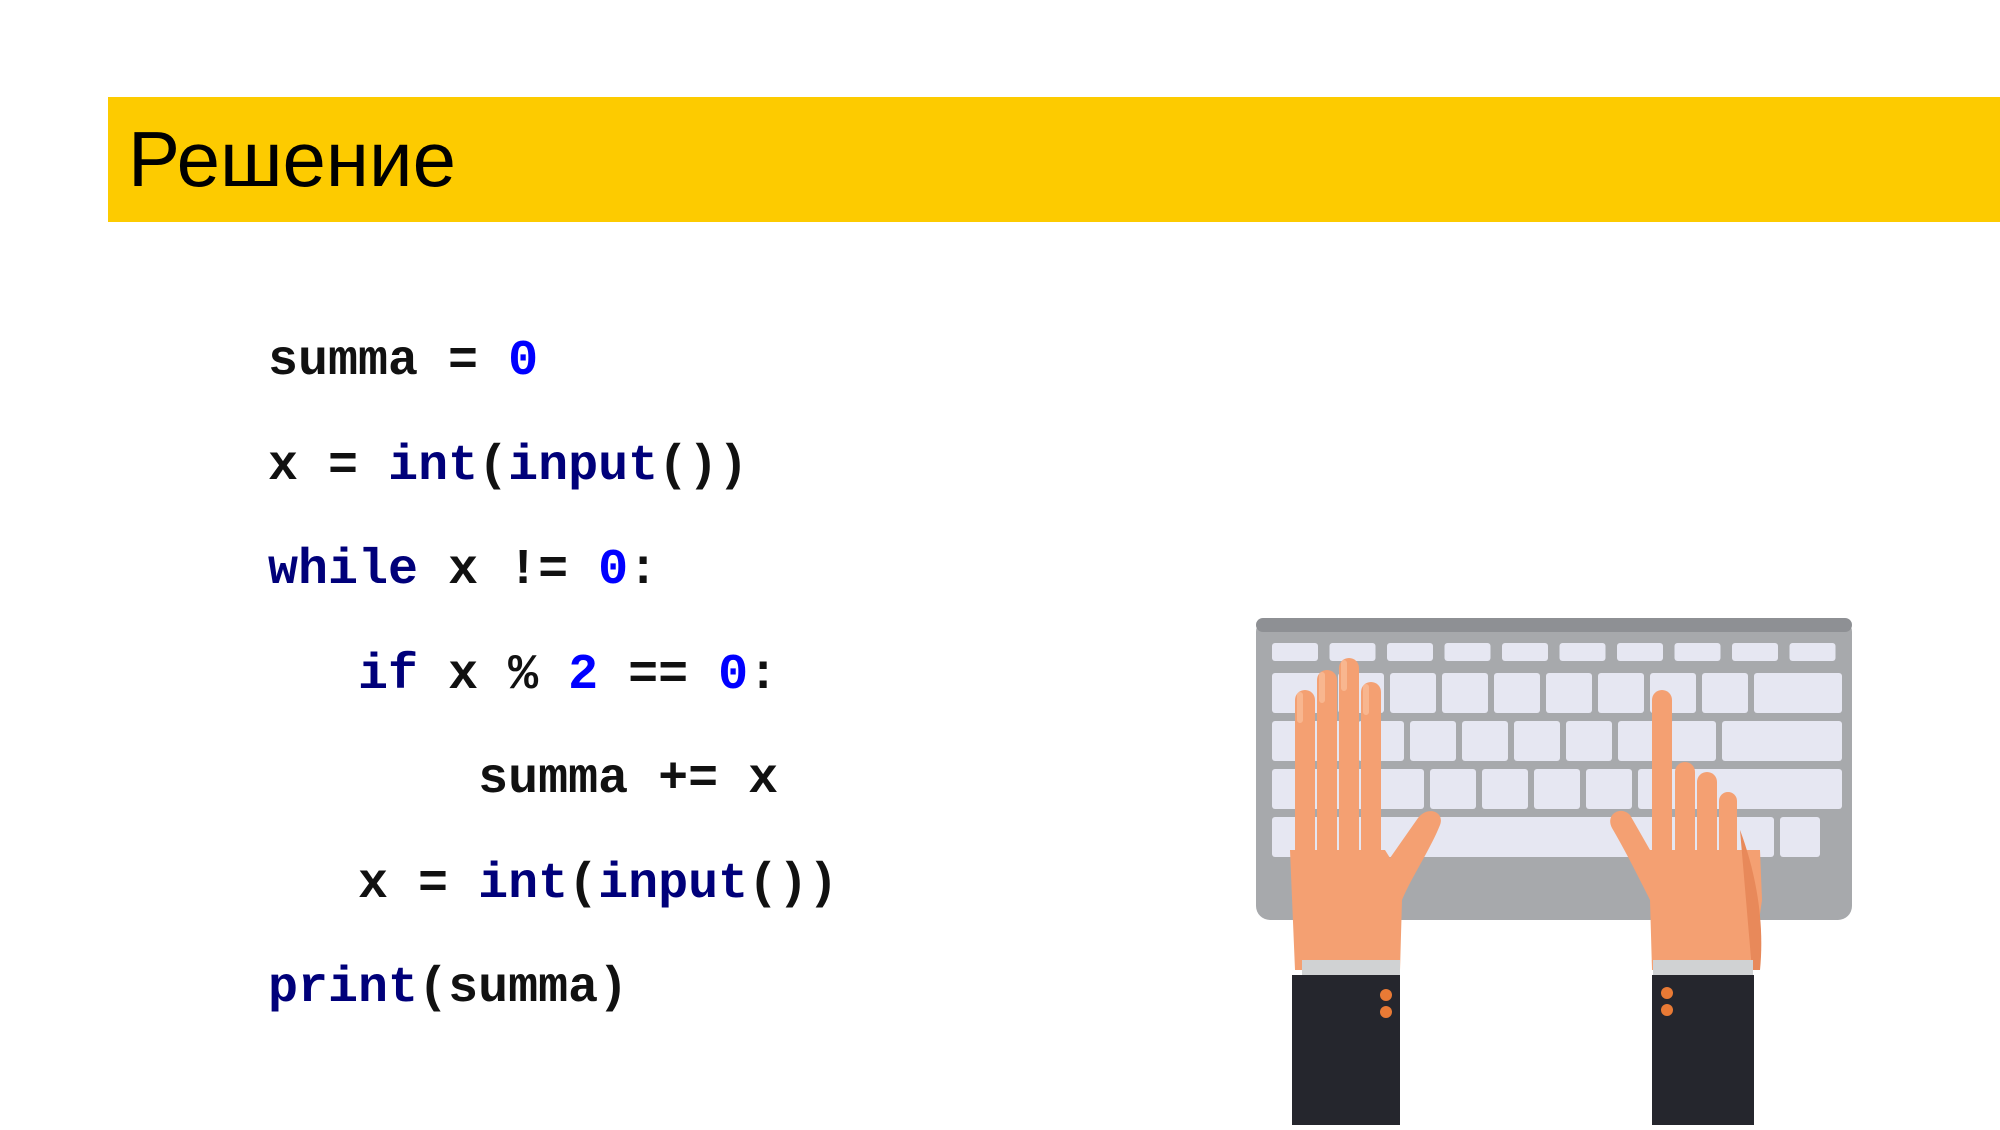 The width and height of the screenshot is (2000, 1130). Describe the element at coordinates (523, 988) in the screenshot. I see `code-token: (summa)` at that location.